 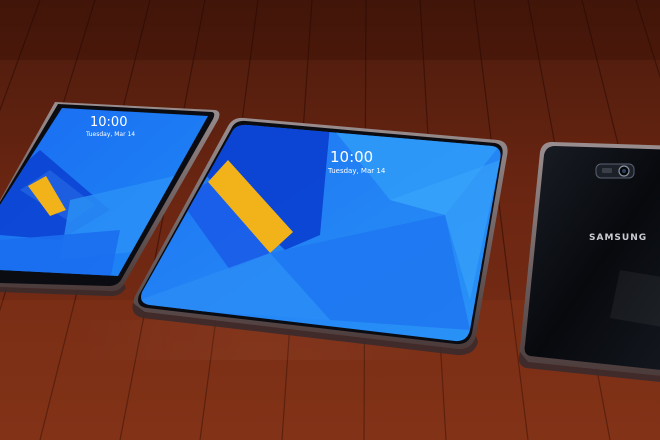 I want to click on left-phone-date: Tuesday, Mar 14, so click(x=110, y=134).